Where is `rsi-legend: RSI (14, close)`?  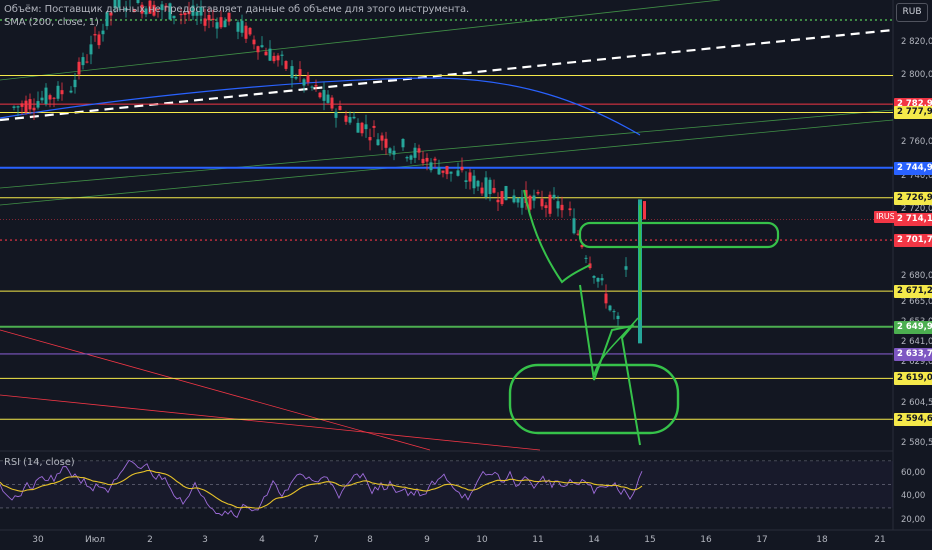
rsi-legend: RSI (14, close) is located at coordinates (39, 462).